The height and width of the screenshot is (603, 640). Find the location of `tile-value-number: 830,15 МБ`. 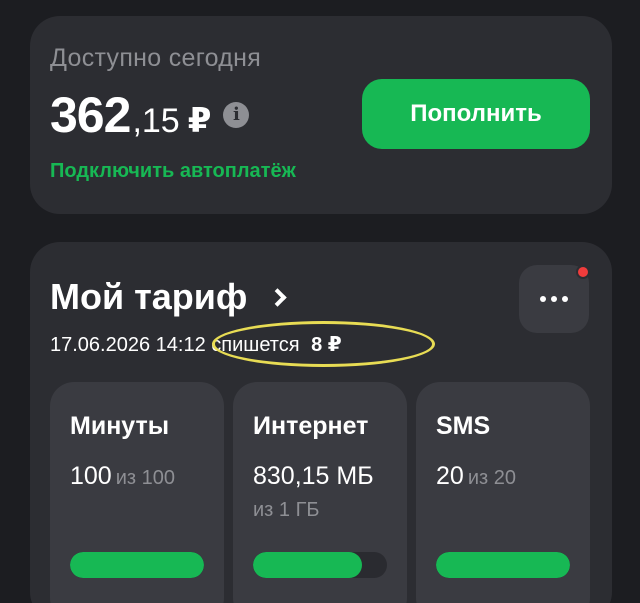

tile-value-number: 830,15 МБ is located at coordinates (313, 476).